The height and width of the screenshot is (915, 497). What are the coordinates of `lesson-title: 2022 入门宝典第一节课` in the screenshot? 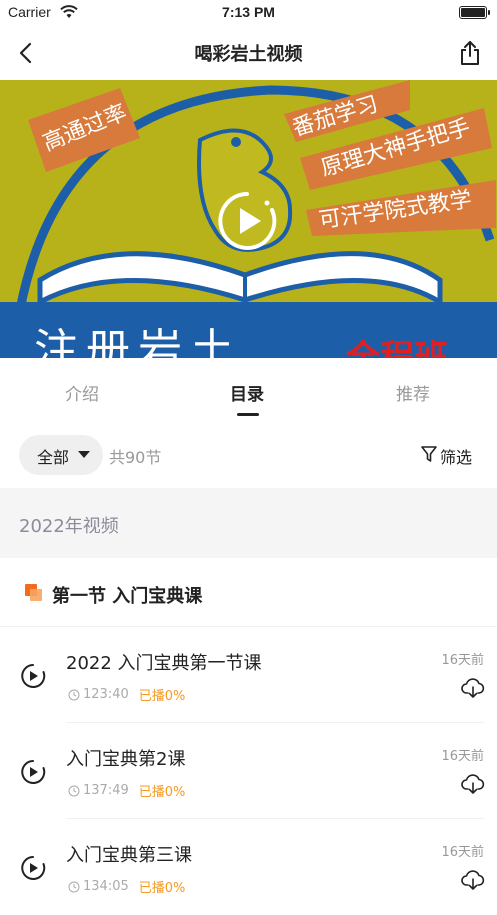 It's located at (164, 663).